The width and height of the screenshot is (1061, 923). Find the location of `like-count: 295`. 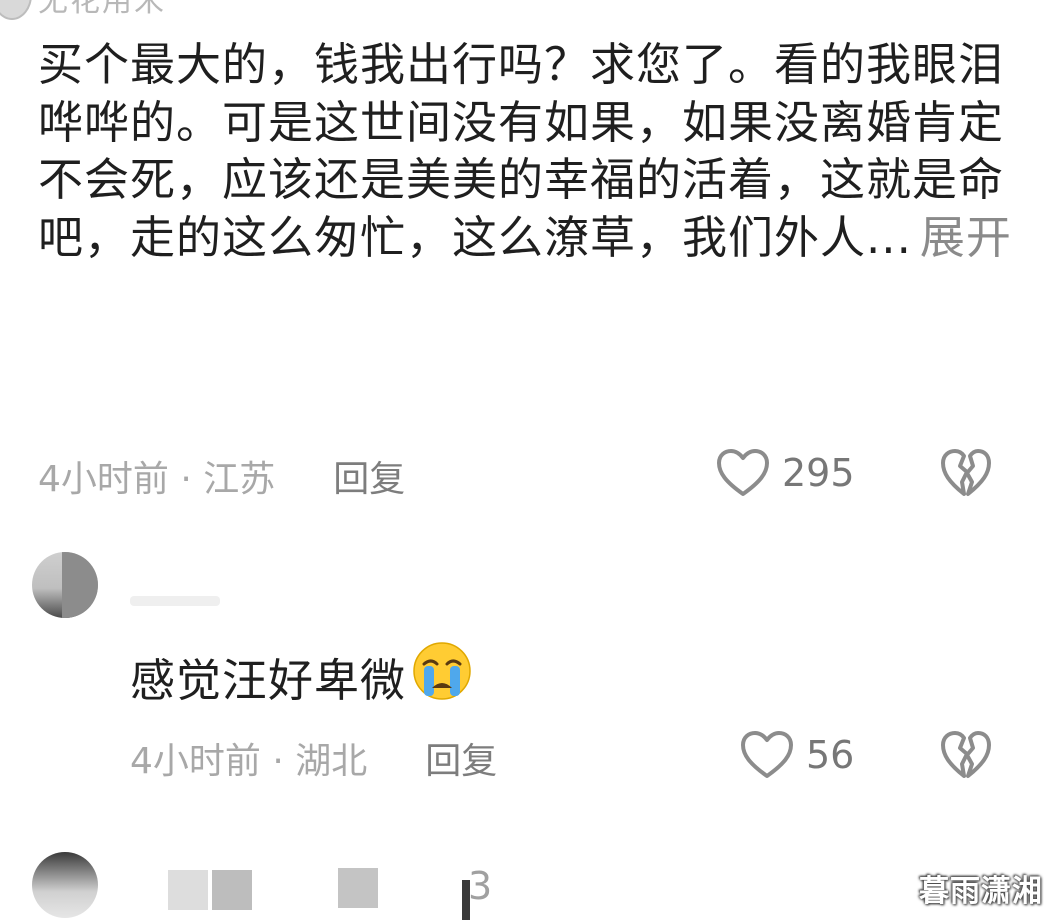

like-count: 295 is located at coordinates (818, 473).